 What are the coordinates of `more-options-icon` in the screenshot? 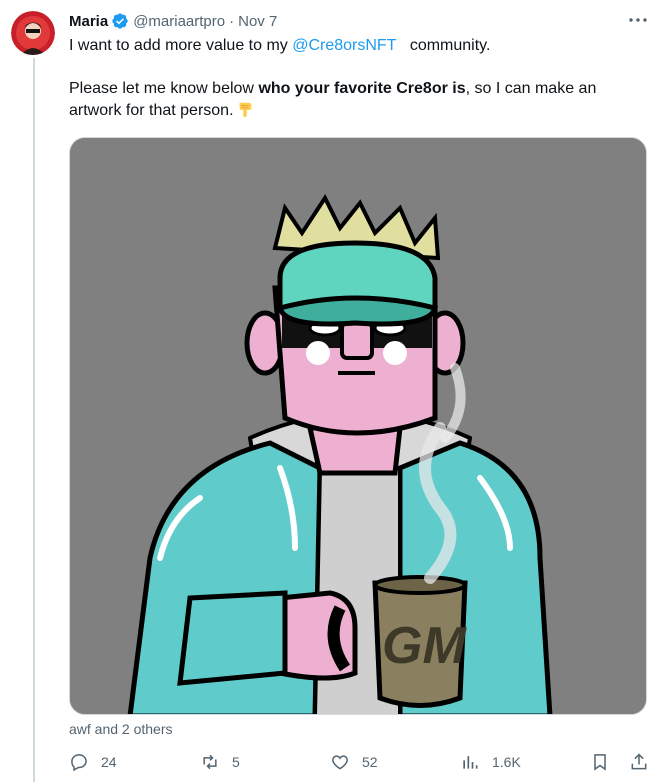 It's located at (638, 20).